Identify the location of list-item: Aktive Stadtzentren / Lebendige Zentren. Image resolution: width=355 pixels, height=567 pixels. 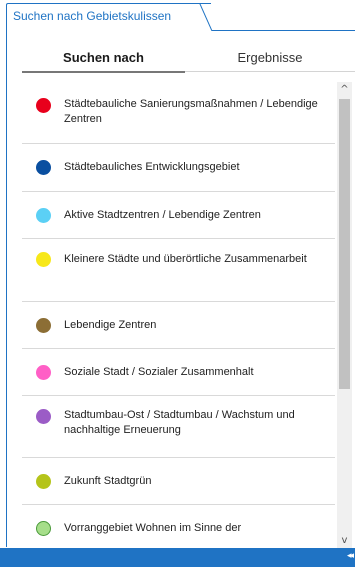
(178, 215).